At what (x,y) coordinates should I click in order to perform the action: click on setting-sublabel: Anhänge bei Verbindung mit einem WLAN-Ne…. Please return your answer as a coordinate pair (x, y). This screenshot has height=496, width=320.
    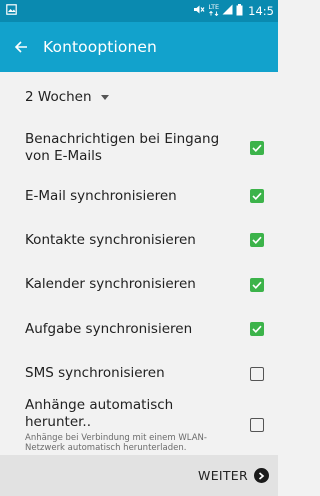
    Looking at the image, I should click on (116, 443).